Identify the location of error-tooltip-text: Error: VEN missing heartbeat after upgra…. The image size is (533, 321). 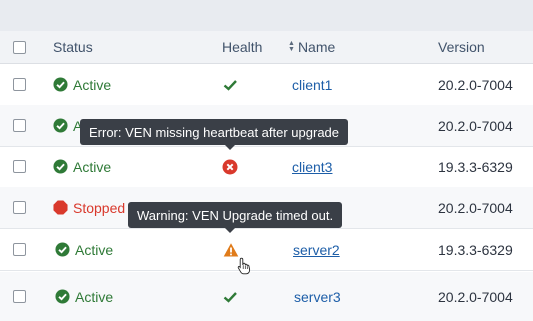
(214, 132).